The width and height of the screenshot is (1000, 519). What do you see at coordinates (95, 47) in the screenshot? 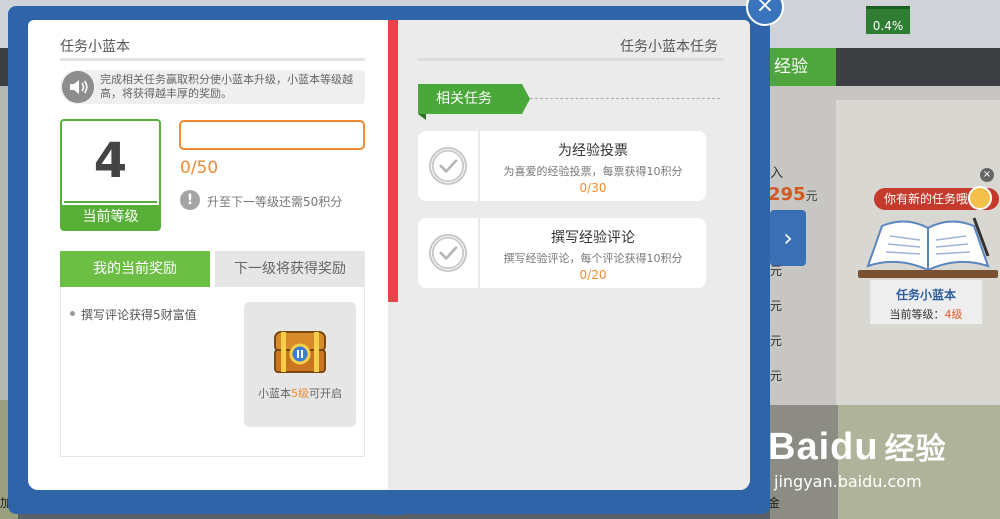
I see `left-page-title: 任务小蓝本` at bounding box center [95, 47].